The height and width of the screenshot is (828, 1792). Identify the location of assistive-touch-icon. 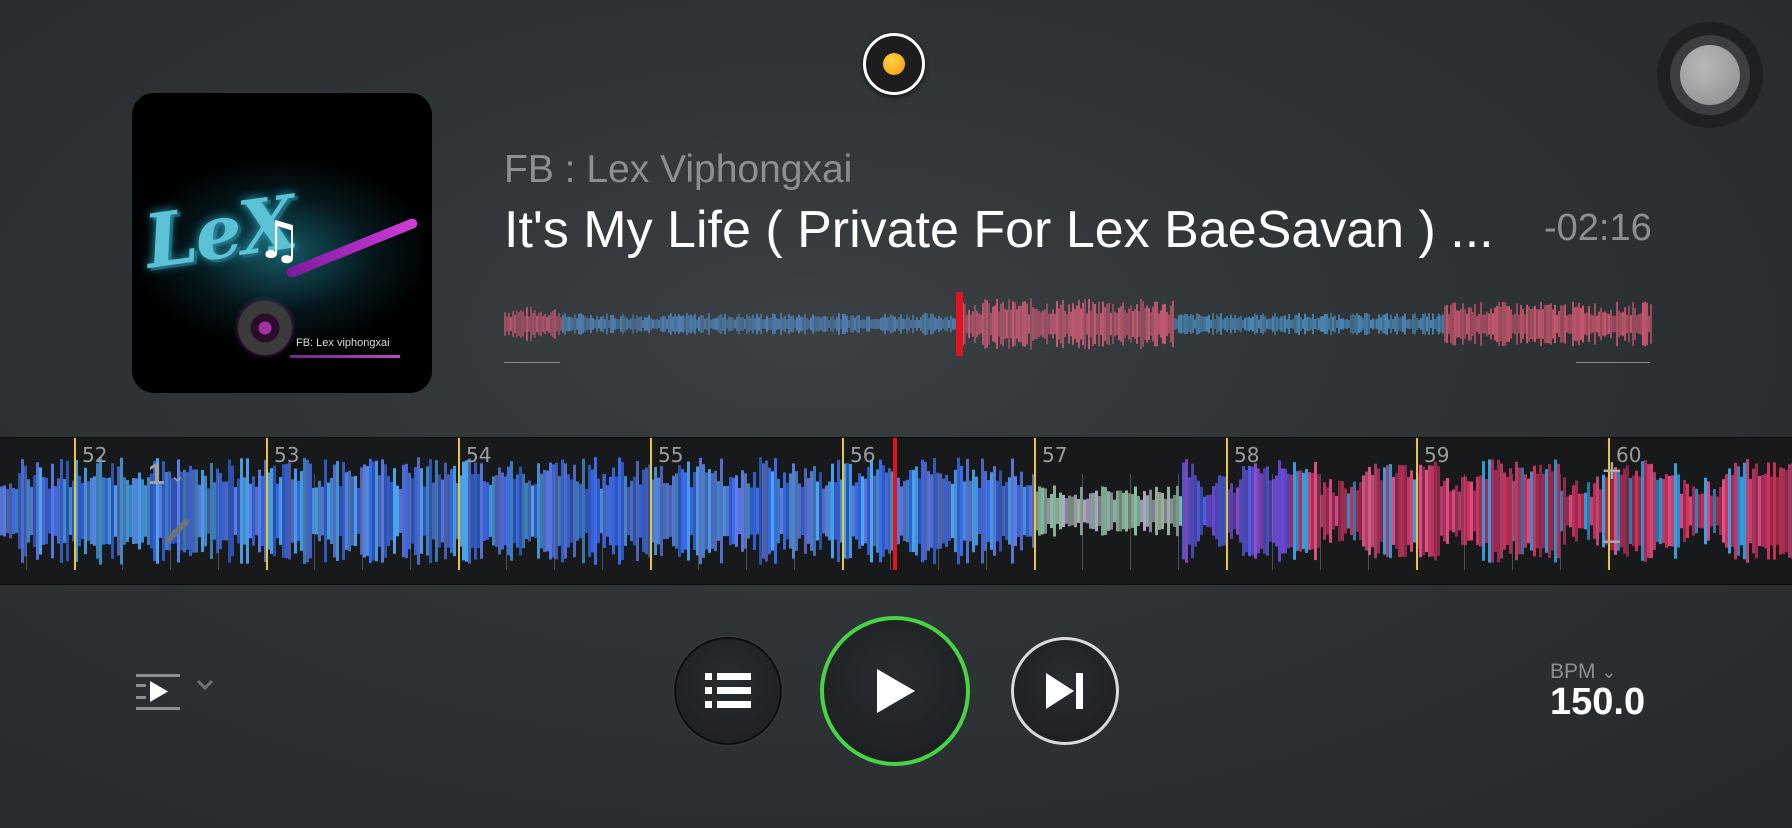
(1710, 75).